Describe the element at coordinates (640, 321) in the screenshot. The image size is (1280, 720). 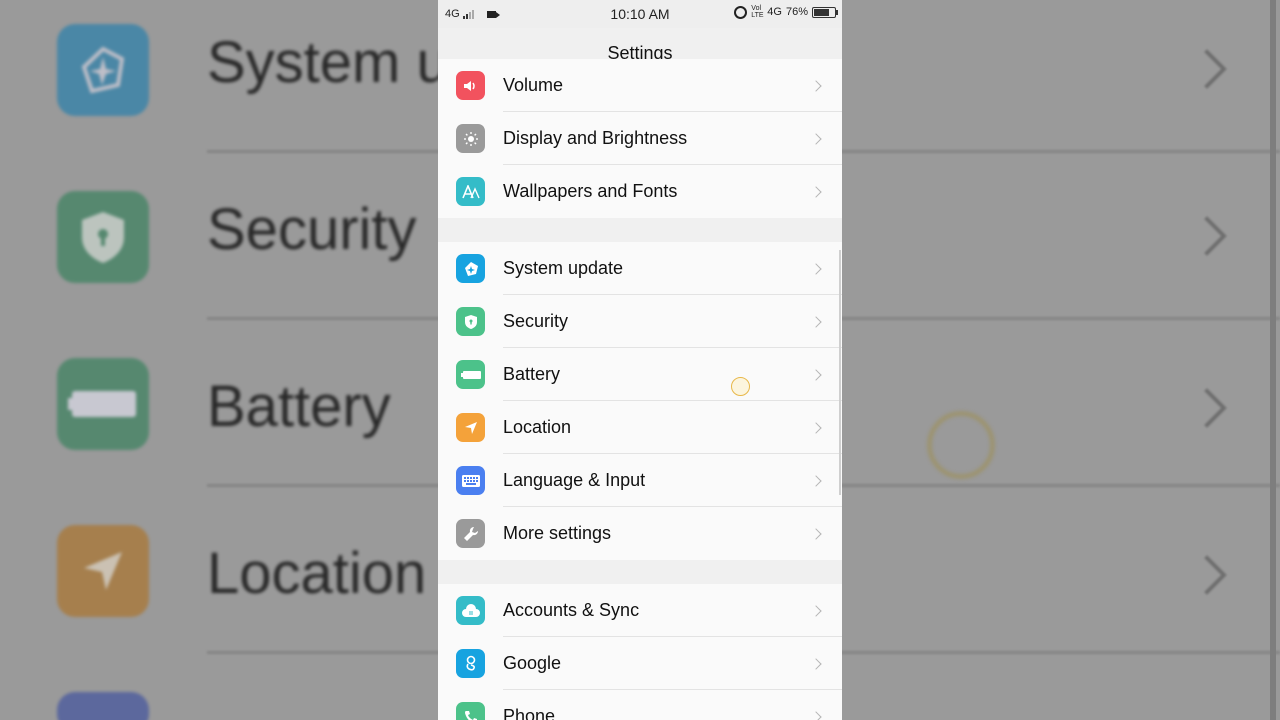
I see `settings-item-security: Security` at that location.